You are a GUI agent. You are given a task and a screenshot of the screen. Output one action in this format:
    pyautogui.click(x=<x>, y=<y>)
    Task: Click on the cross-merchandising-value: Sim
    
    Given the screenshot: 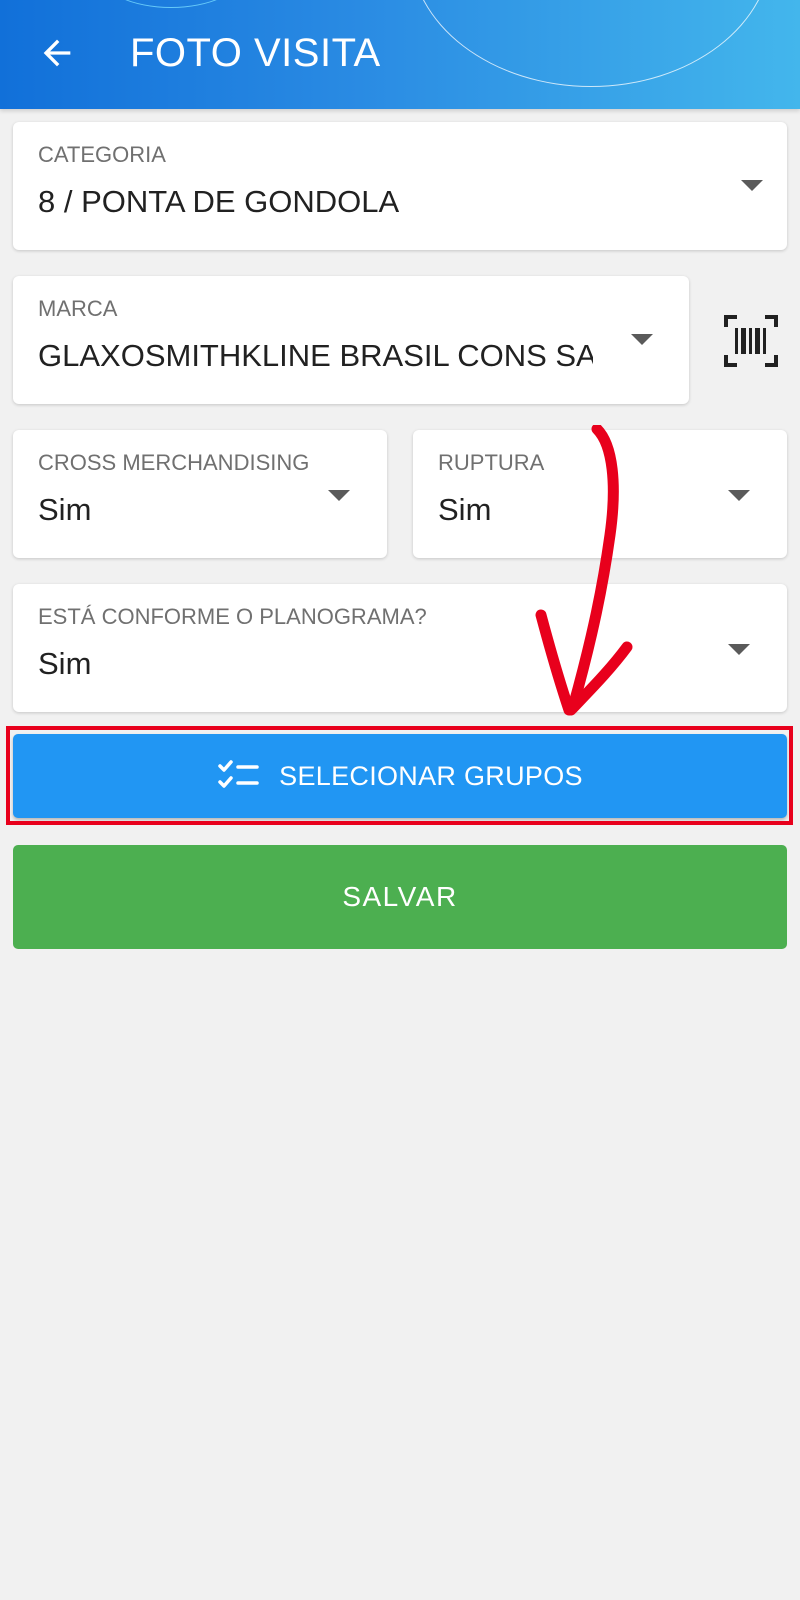 What is the action you would take?
    pyautogui.click(x=65, y=509)
    